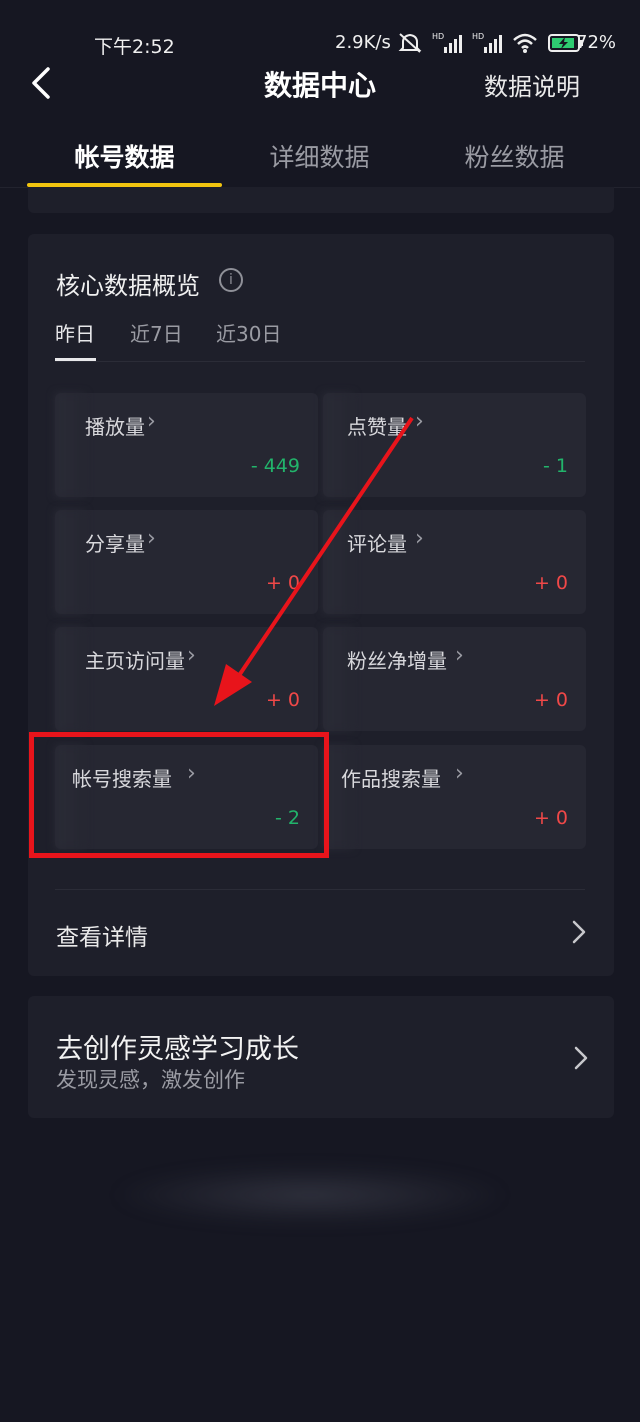  What do you see at coordinates (231, 280) in the screenshot?
I see `info-icon: i` at bounding box center [231, 280].